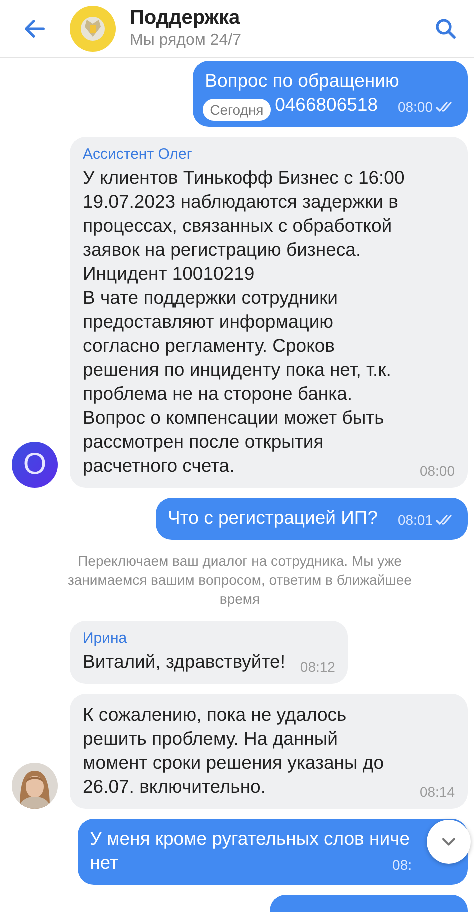  I want to click on message-text: Вопрос по обращению, so click(302, 81).